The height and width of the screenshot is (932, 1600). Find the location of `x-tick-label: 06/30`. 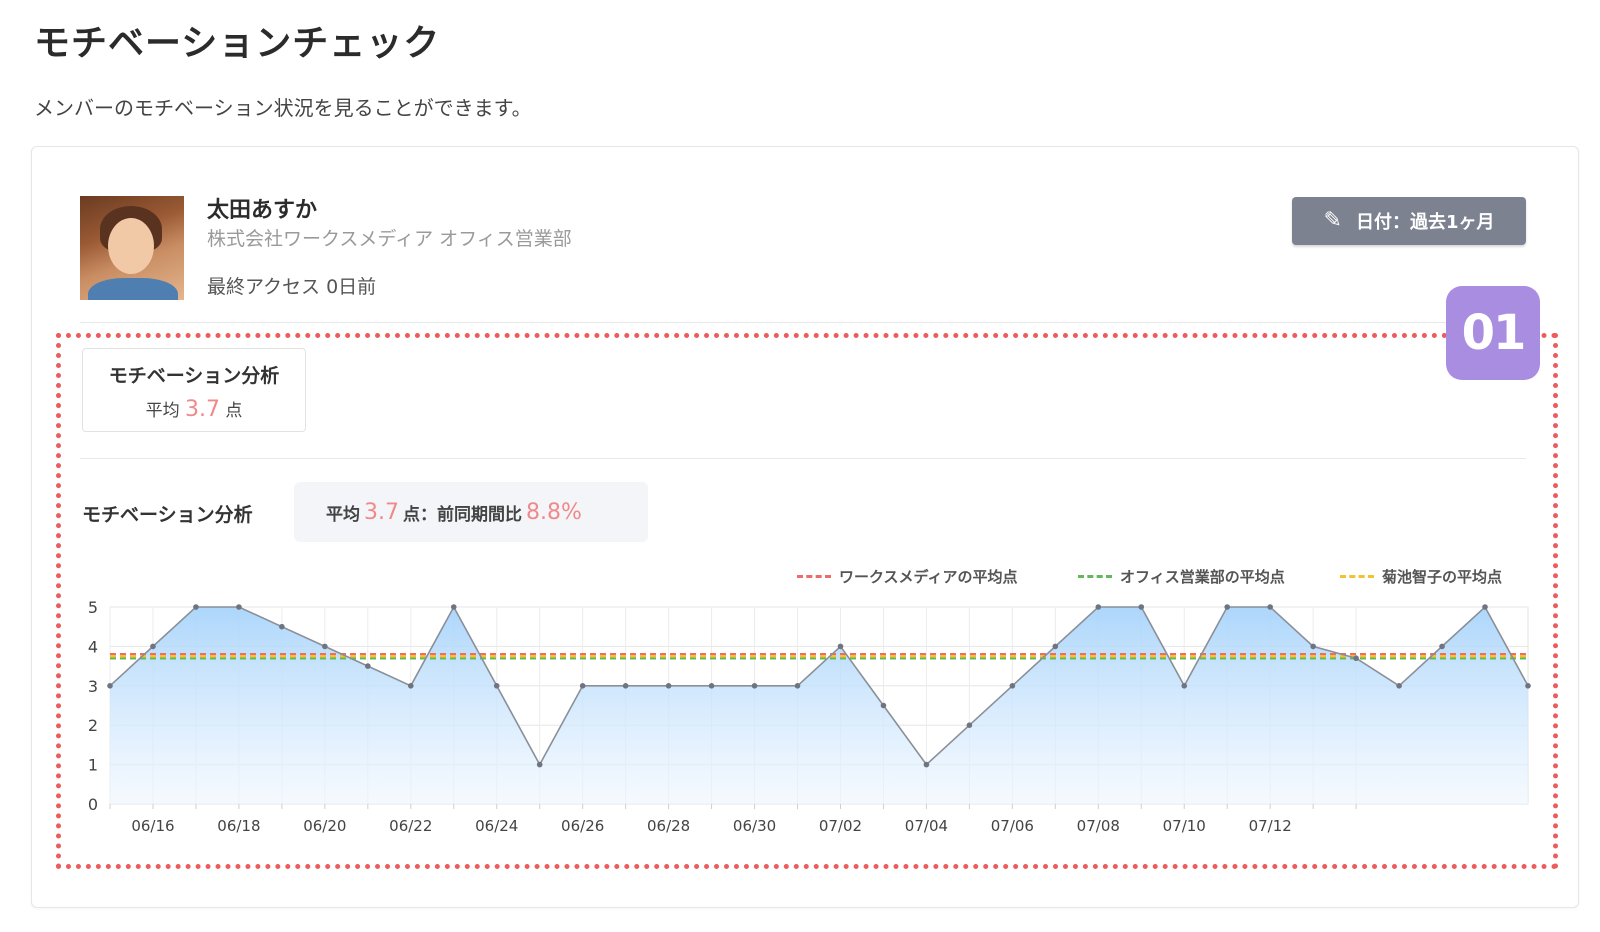

x-tick-label: 06/30 is located at coordinates (754, 826).